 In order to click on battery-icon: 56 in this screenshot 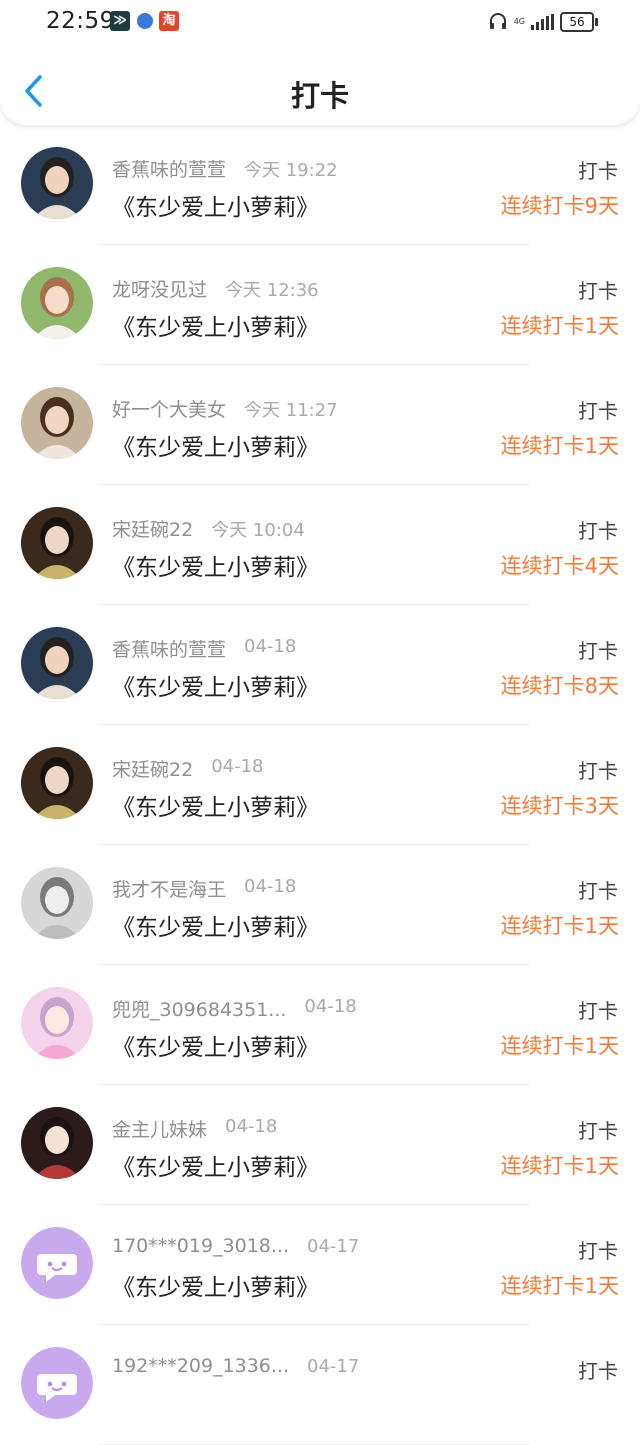, I will do `click(579, 22)`.